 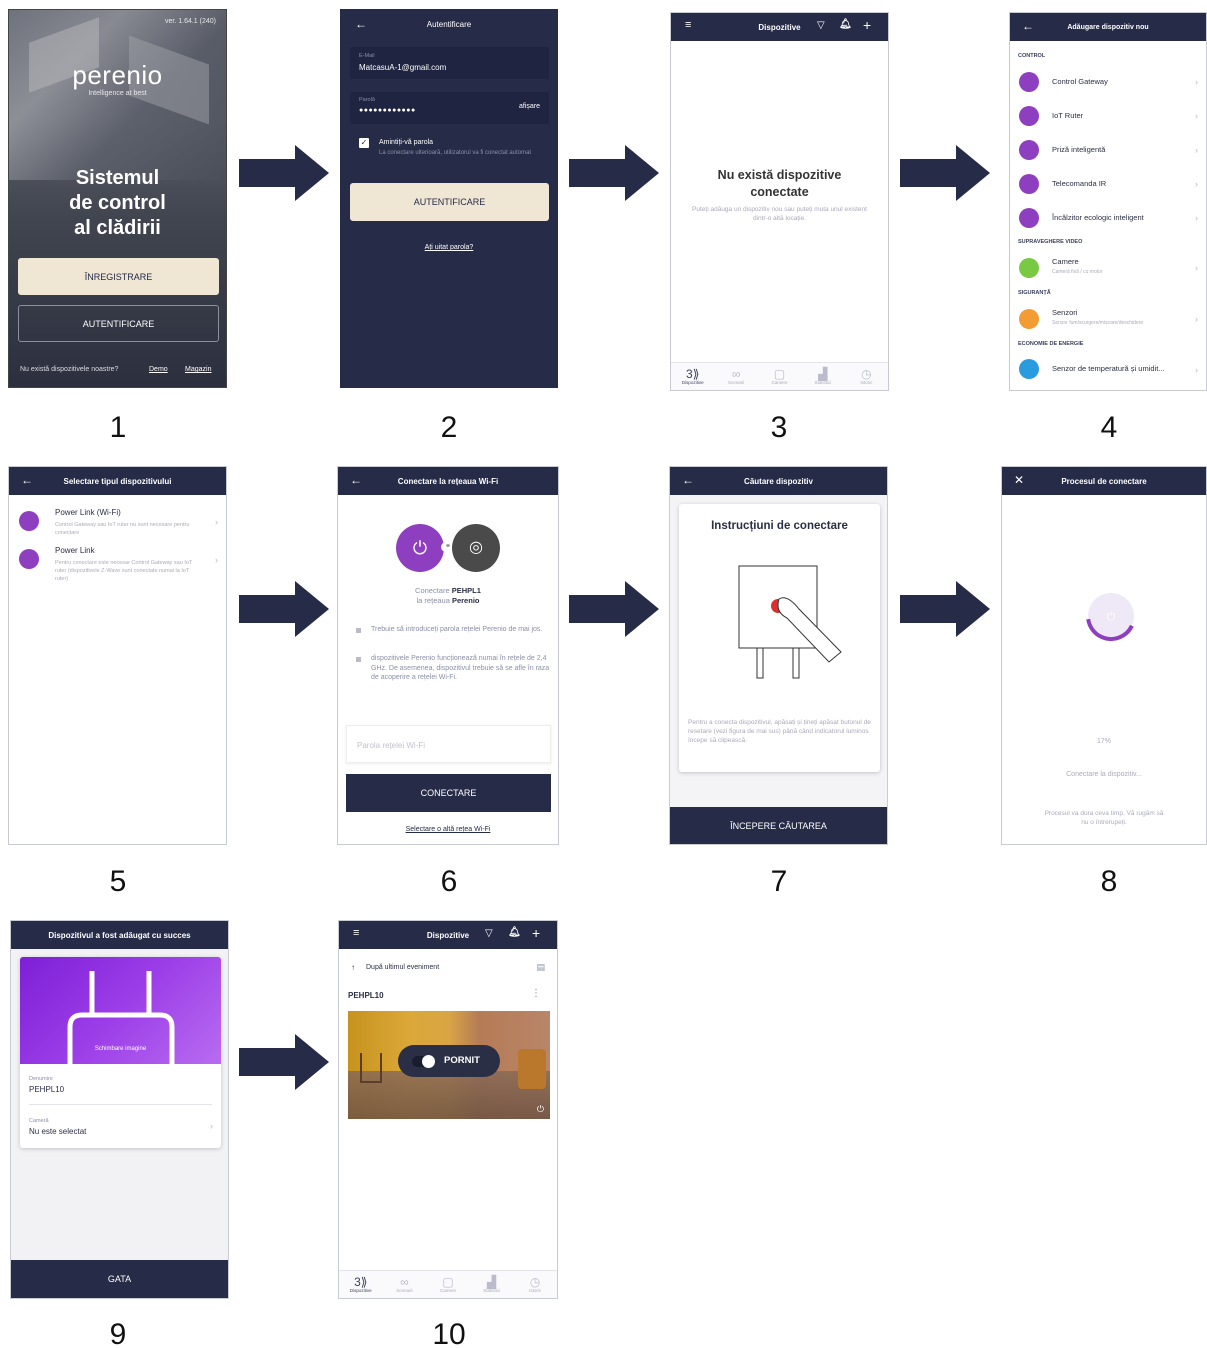 I want to click on sensor-icon, so click(x=1029, y=319).